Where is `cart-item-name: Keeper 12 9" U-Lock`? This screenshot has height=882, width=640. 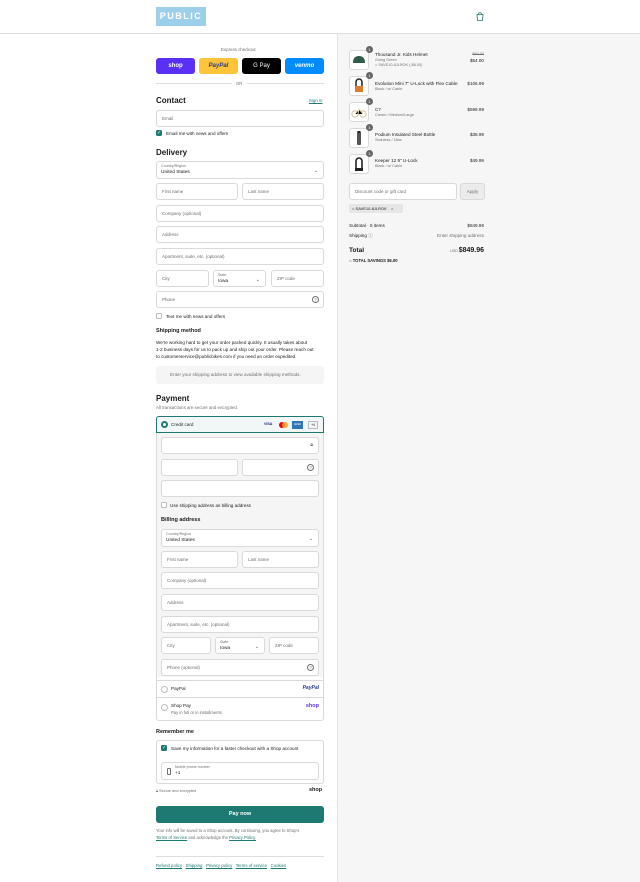 cart-item-name: Keeper 12 9" U-Lock is located at coordinates (396, 160).